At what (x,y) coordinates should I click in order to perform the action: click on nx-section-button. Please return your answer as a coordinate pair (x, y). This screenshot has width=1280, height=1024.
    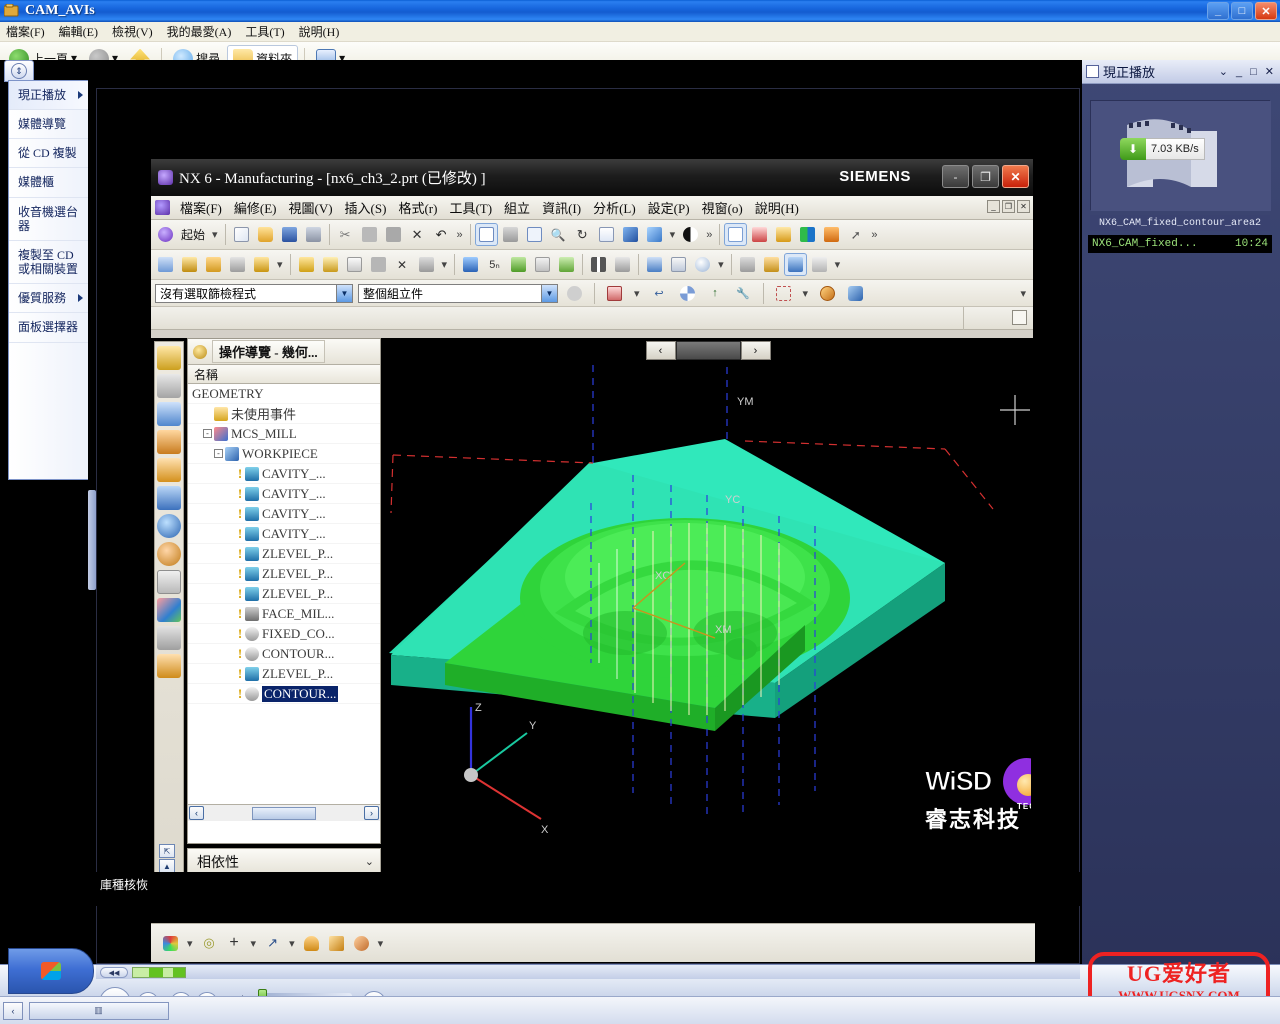
    Looking at the image, I should click on (690, 234).